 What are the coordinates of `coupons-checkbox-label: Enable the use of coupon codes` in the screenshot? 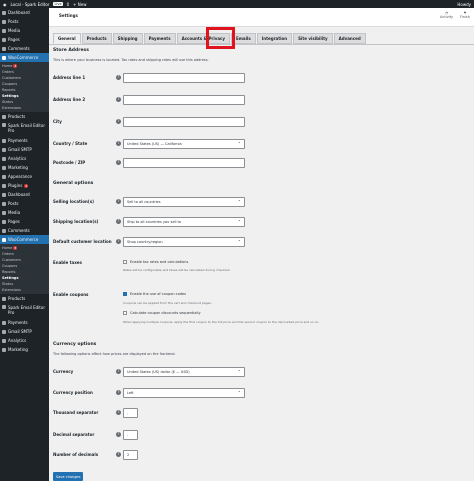 It's located at (158, 294).